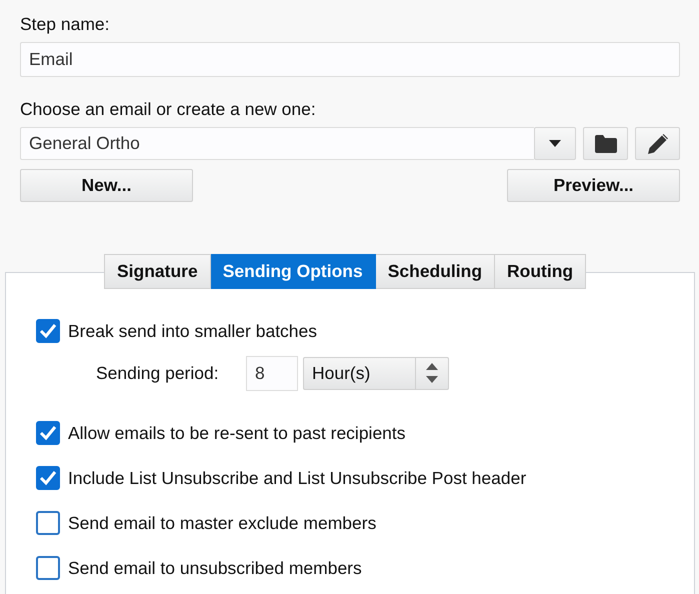 This screenshot has height=594, width=699. I want to click on checkbox-label: Send email to master exclude members, so click(222, 523).